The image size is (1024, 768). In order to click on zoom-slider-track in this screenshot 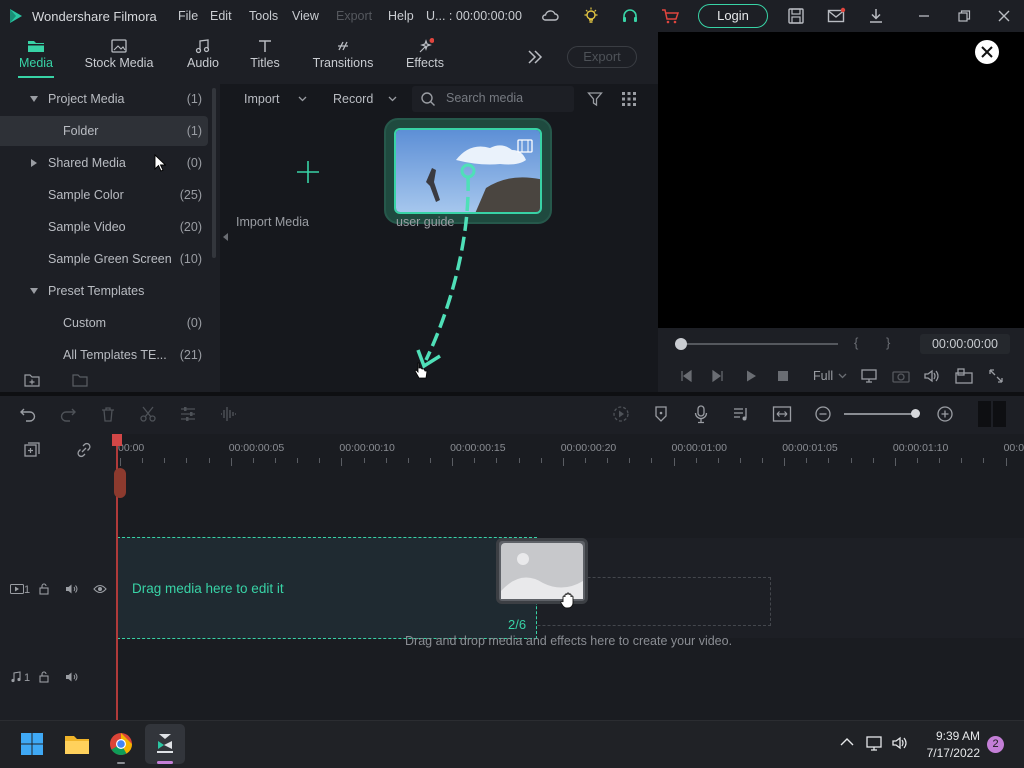, I will do `click(880, 414)`.